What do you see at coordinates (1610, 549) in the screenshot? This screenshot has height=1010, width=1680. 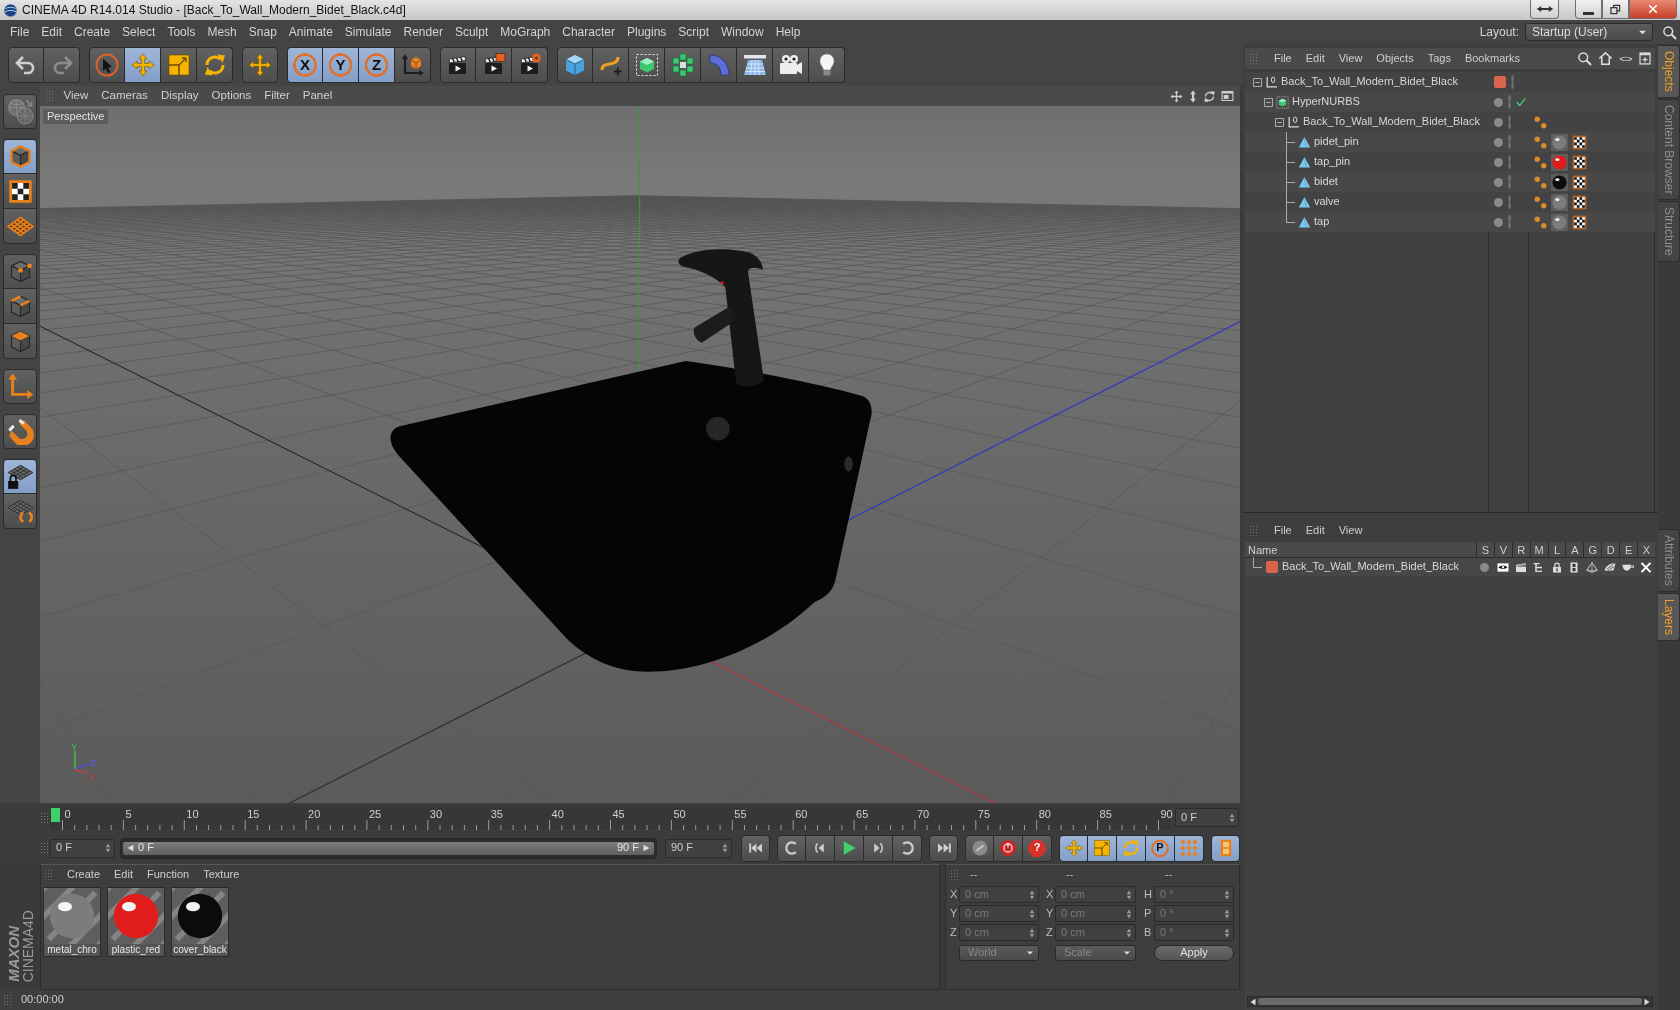 I see `column-header: D` at bounding box center [1610, 549].